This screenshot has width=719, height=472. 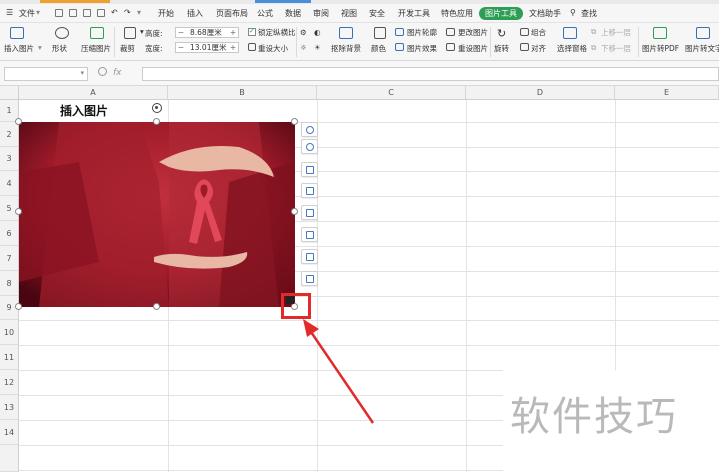 I want to click on tab-home: 开始, so click(x=166, y=13).